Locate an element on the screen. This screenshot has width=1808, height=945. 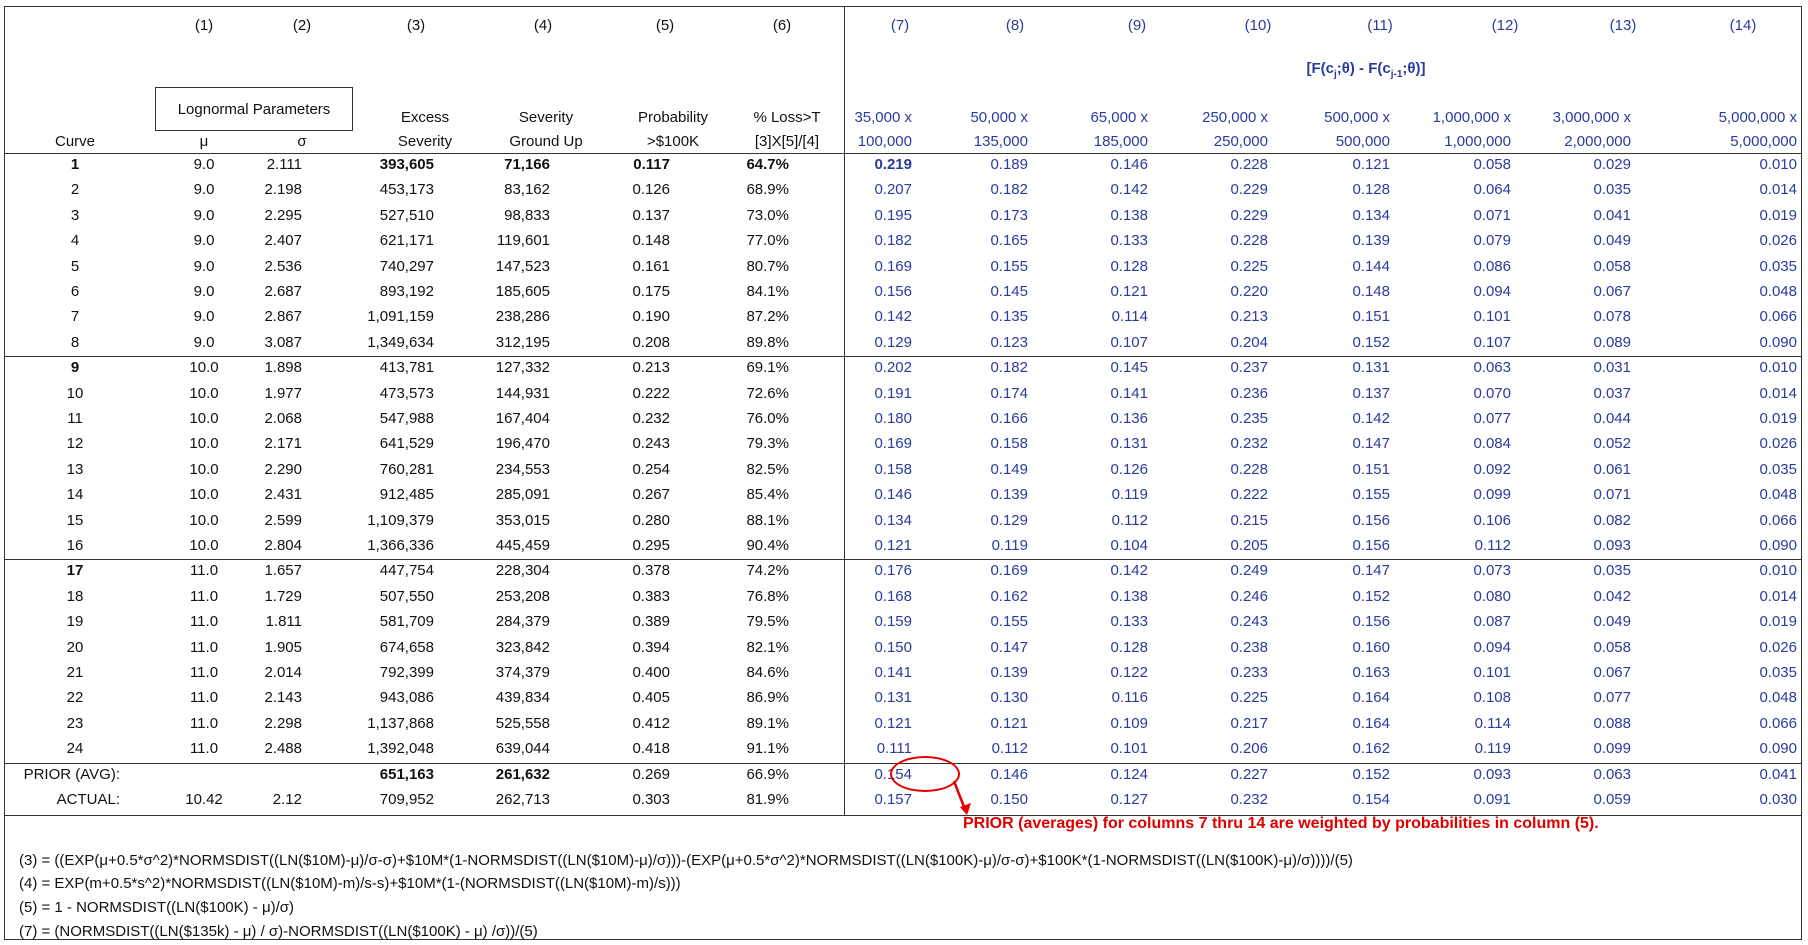
annotation-arrow is located at coordinates (961, 797).